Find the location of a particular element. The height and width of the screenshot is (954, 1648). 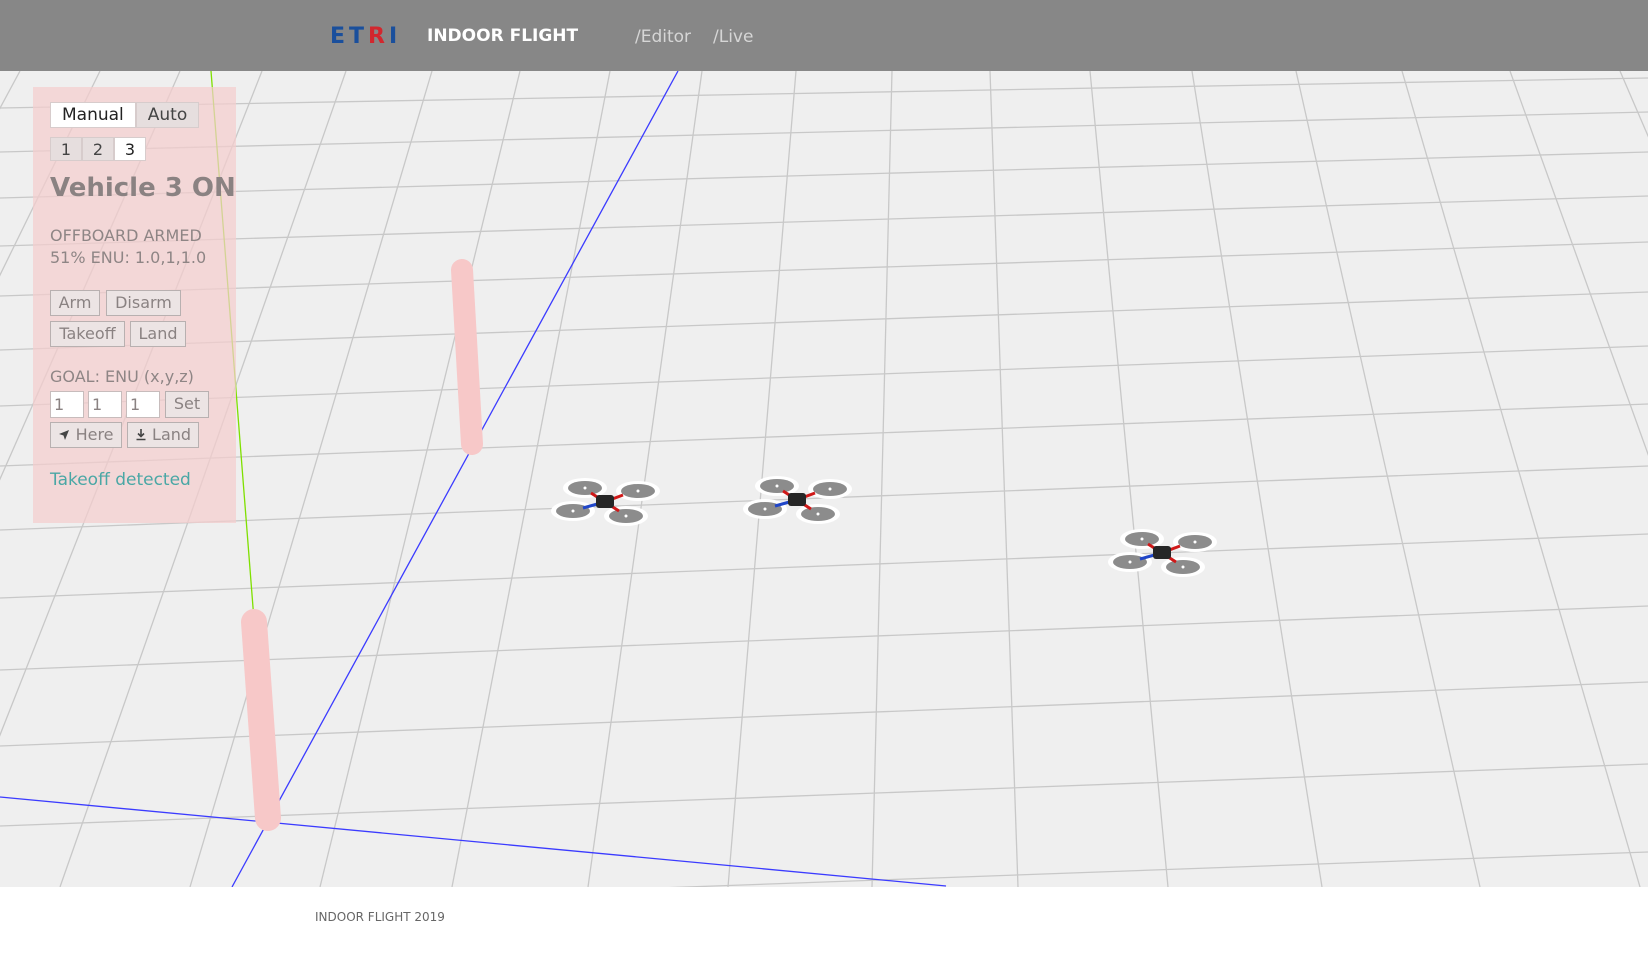

drones is located at coordinates (884, 526).